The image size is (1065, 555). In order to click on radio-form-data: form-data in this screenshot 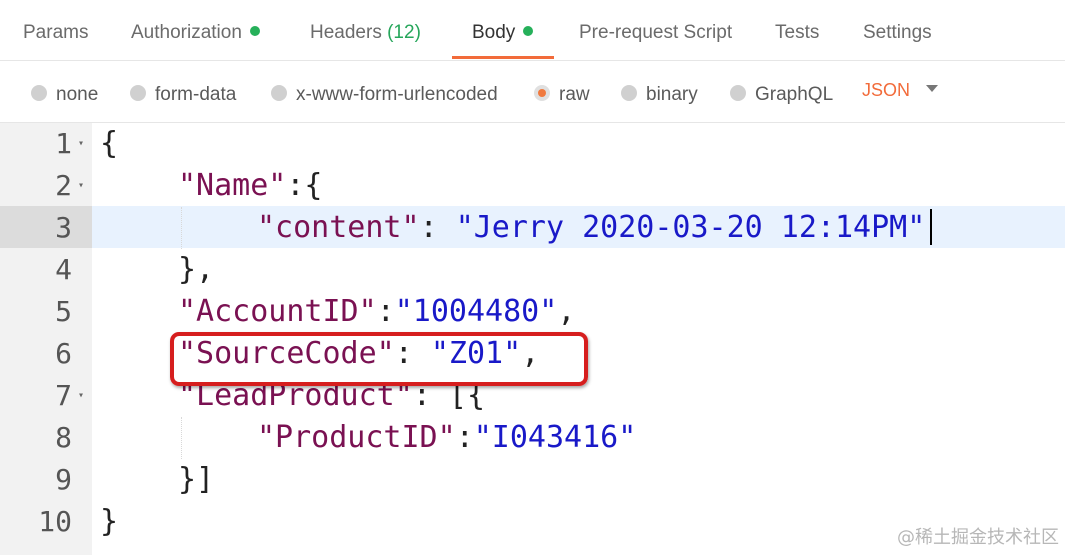, I will do `click(183, 95)`.